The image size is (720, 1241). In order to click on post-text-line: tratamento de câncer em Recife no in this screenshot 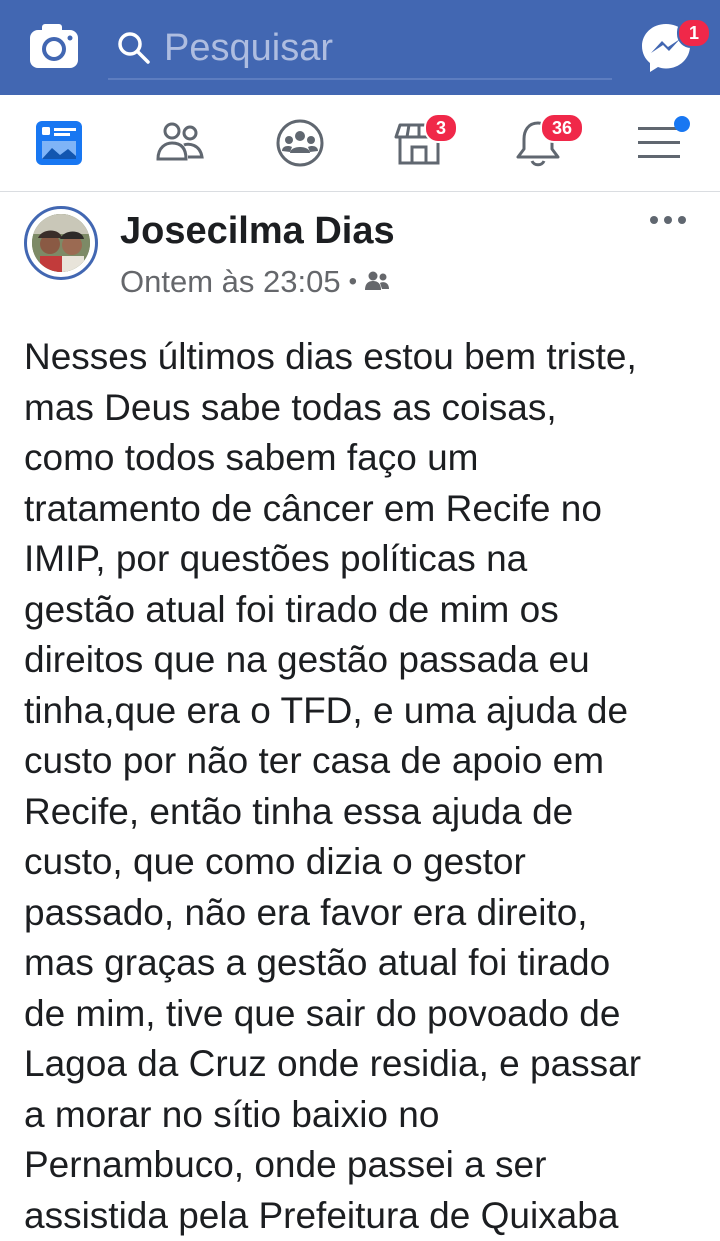, I will do `click(364, 509)`.